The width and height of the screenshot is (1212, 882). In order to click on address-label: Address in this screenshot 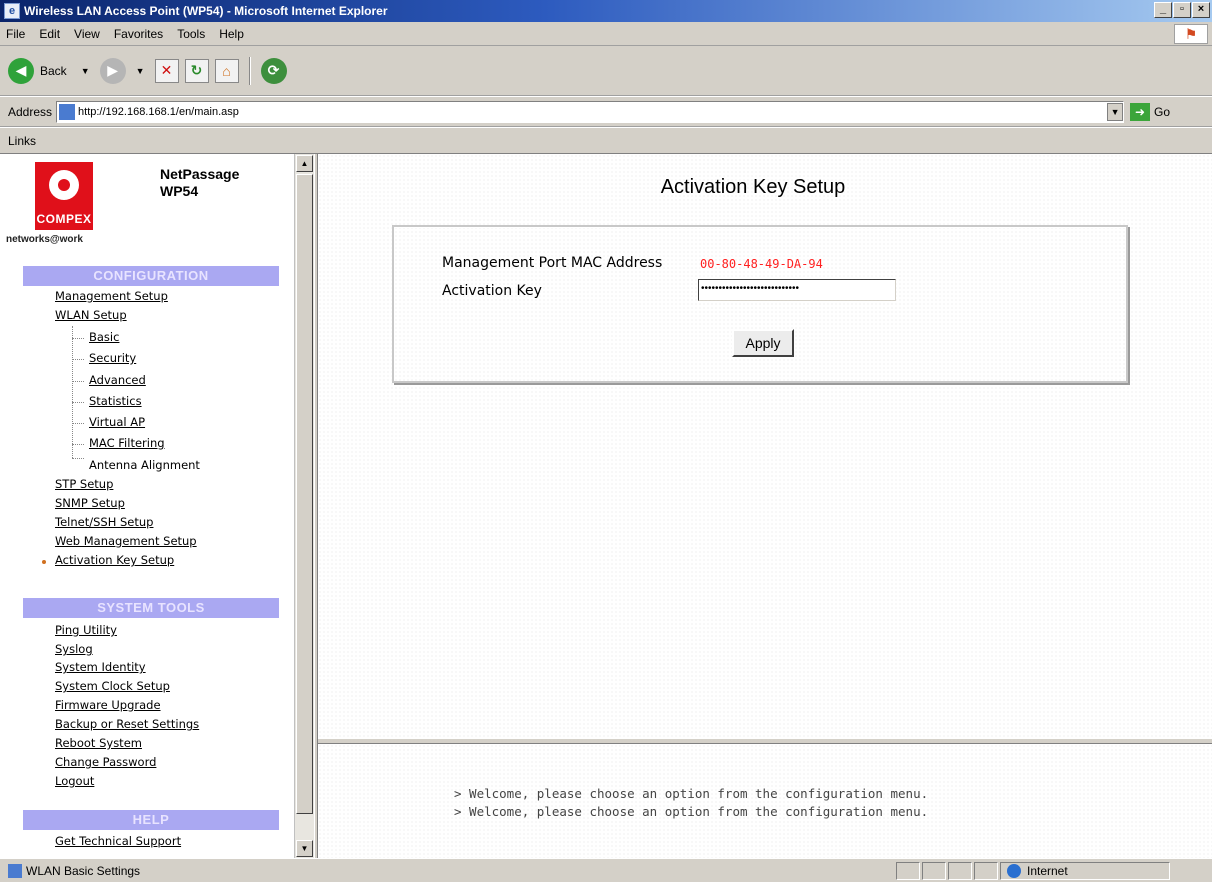, I will do `click(30, 111)`.